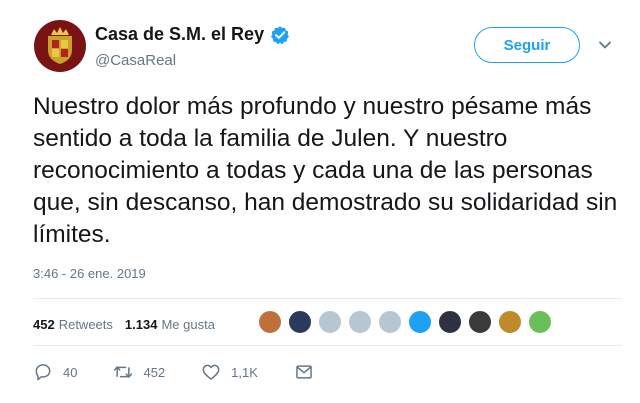 The height and width of the screenshot is (403, 640). Describe the element at coordinates (304, 372) in the screenshot. I see `envelope-icon` at that location.